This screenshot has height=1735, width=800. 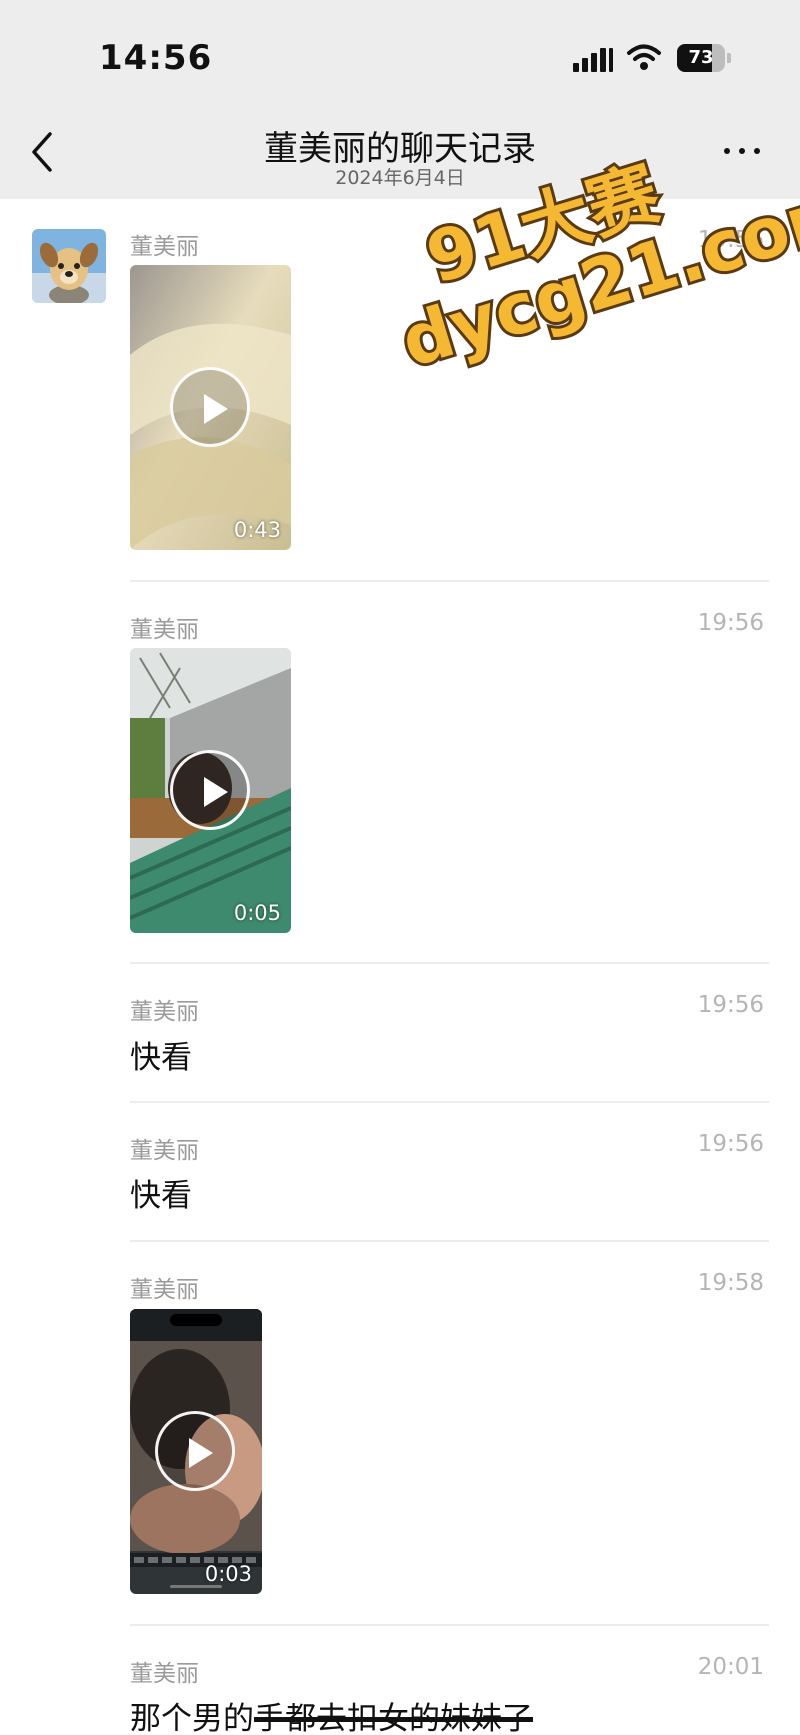 I want to click on video-duration: 0:43, so click(x=257, y=530).